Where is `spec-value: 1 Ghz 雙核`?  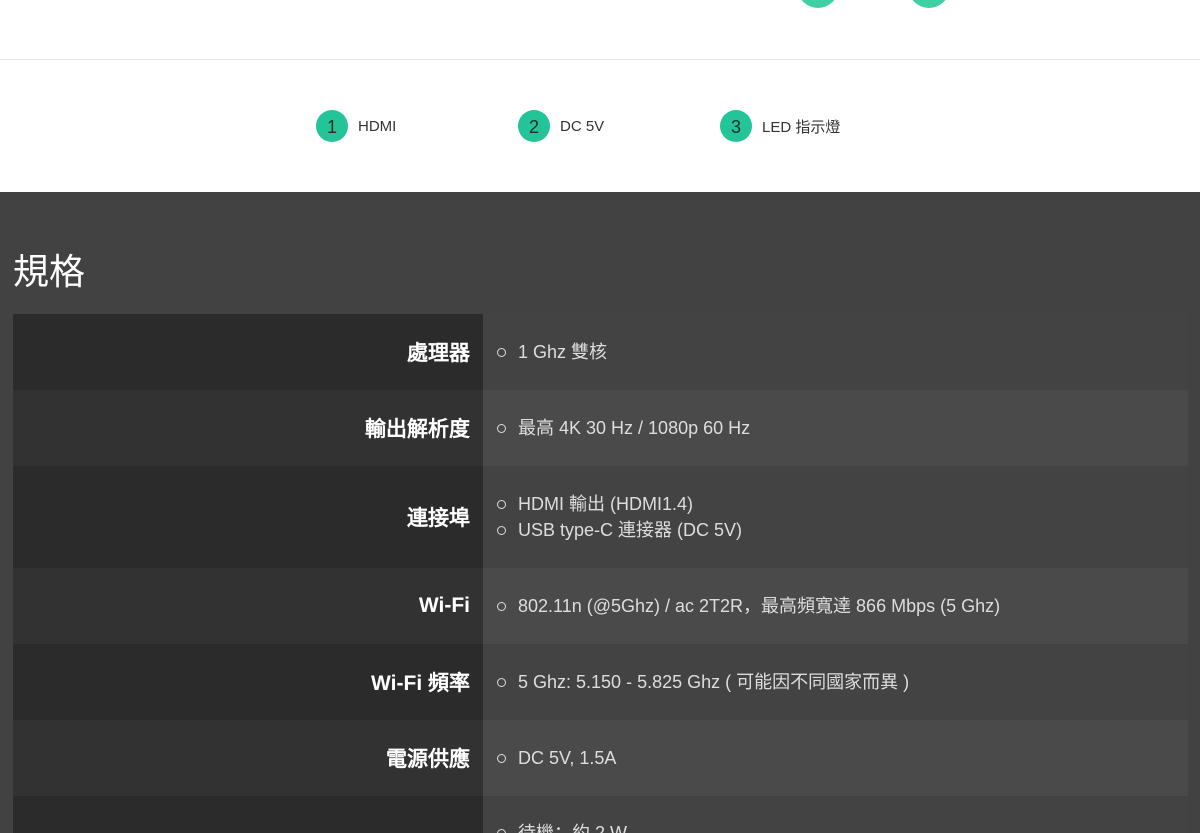
spec-value: 1 Ghz 雙核 is located at coordinates (835, 352).